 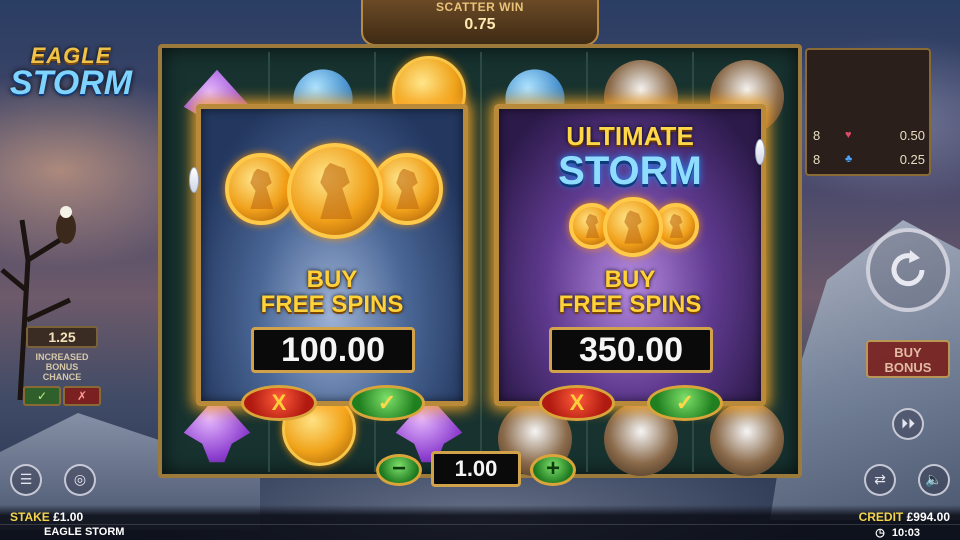 What do you see at coordinates (68, 517) in the screenshot?
I see `stake-value: £1.00` at bounding box center [68, 517].